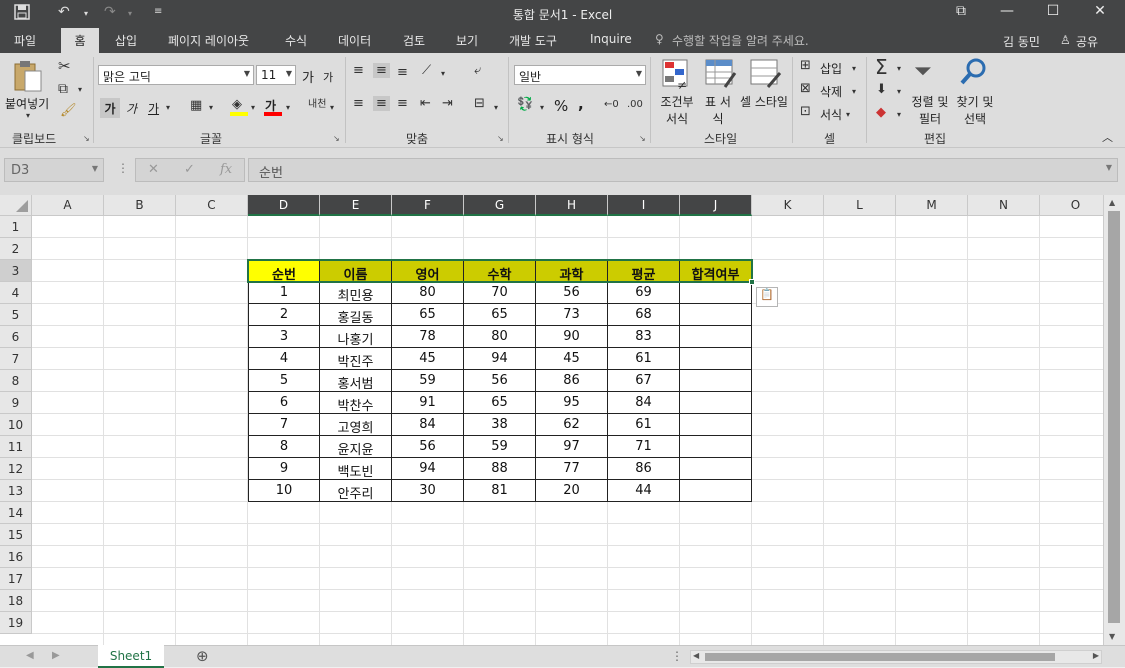 This screenshot has width=1125, height=668. I want to click on table-cell: 83, so click(644, 337).